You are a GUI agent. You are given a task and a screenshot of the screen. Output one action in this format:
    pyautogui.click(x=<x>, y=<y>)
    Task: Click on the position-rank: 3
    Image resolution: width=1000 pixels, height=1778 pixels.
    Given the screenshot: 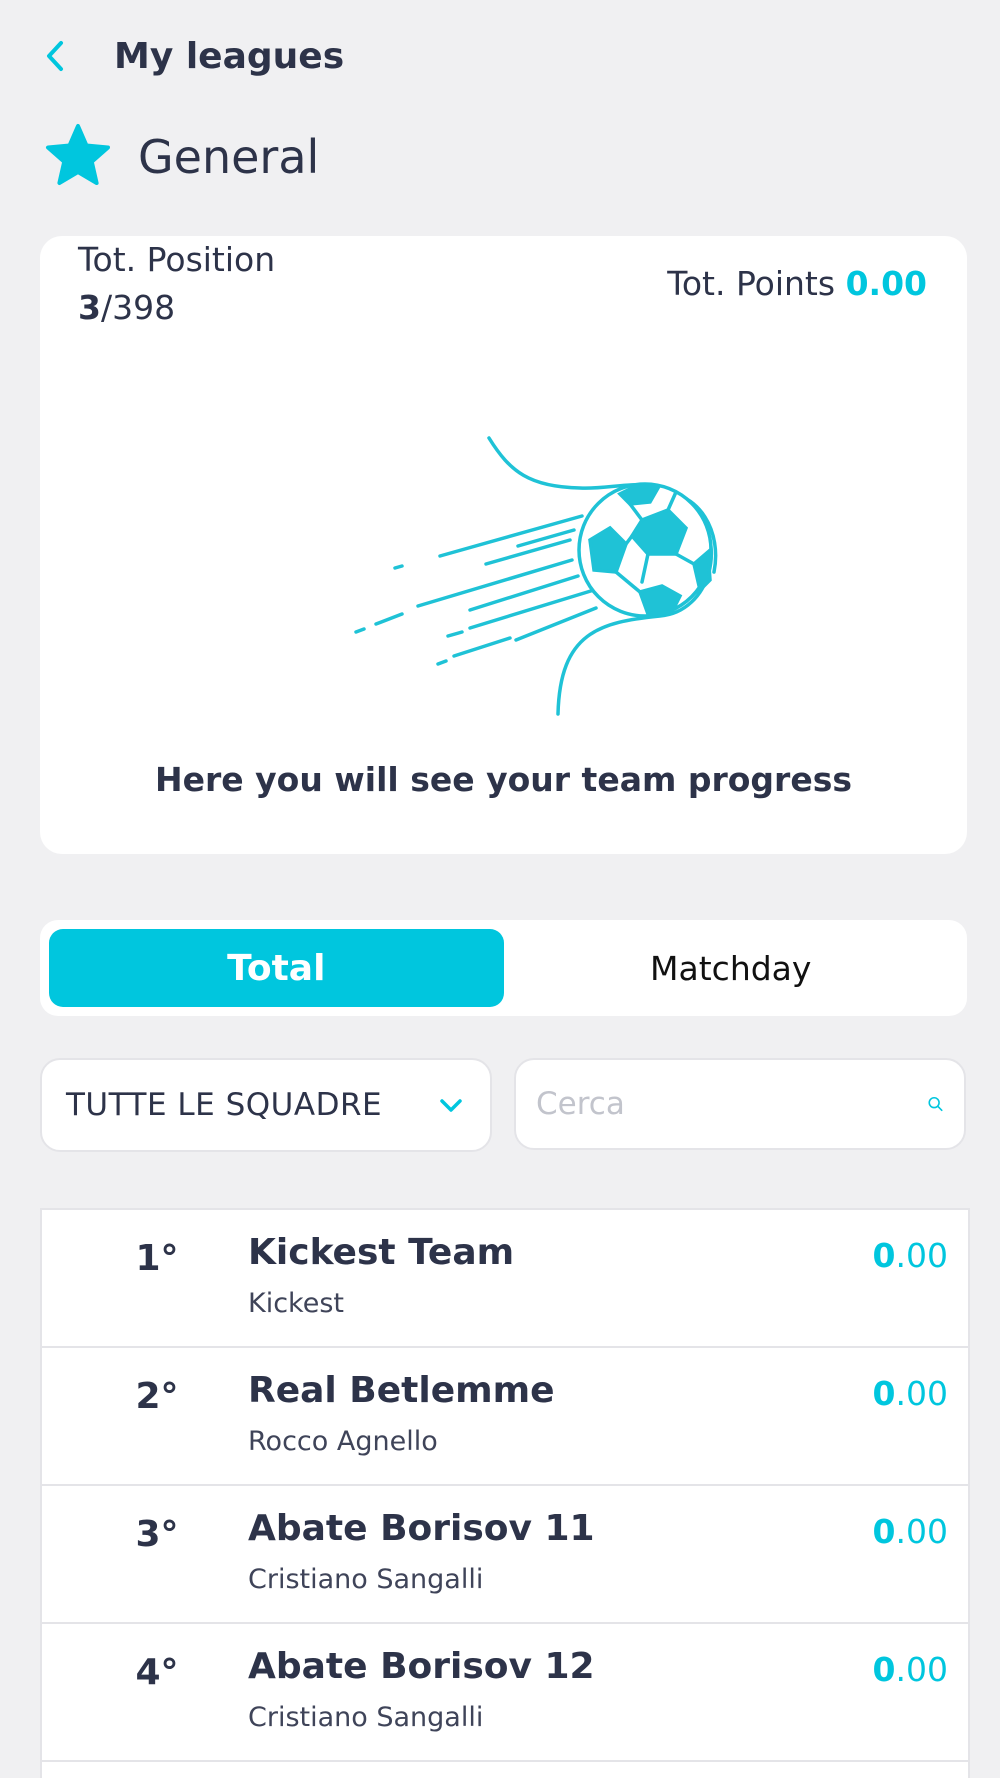 What is the action you would take?
    pyautogui.click(x=89, y=307)
    